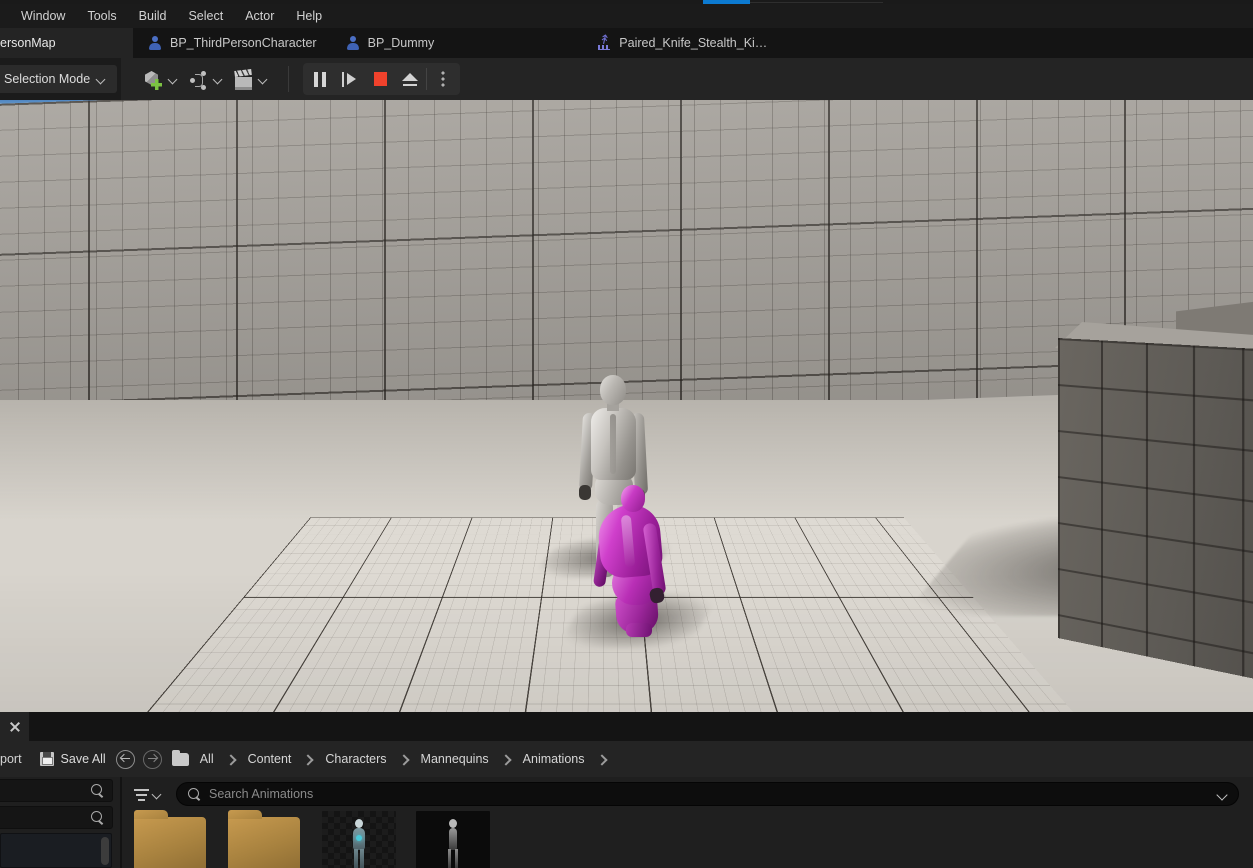 The image size is (1253, 868). I want to click on sources-tree-scrollbar, so click(105, 851).